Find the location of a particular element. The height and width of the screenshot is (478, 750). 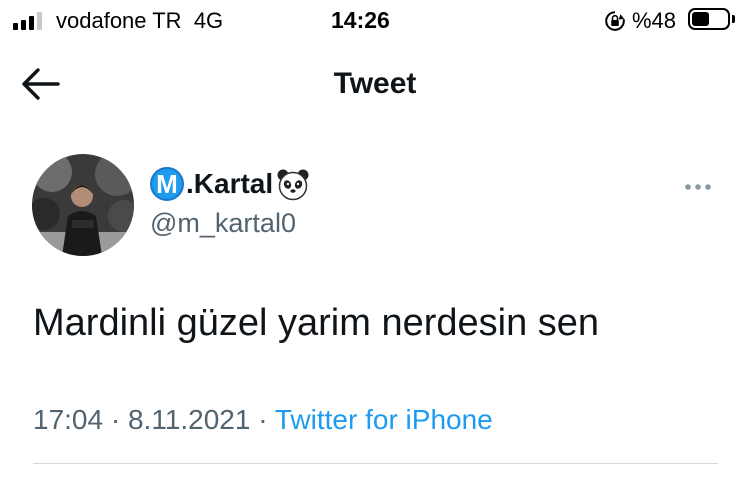

more-horizontal-icon is located at coordinates (698, 187).